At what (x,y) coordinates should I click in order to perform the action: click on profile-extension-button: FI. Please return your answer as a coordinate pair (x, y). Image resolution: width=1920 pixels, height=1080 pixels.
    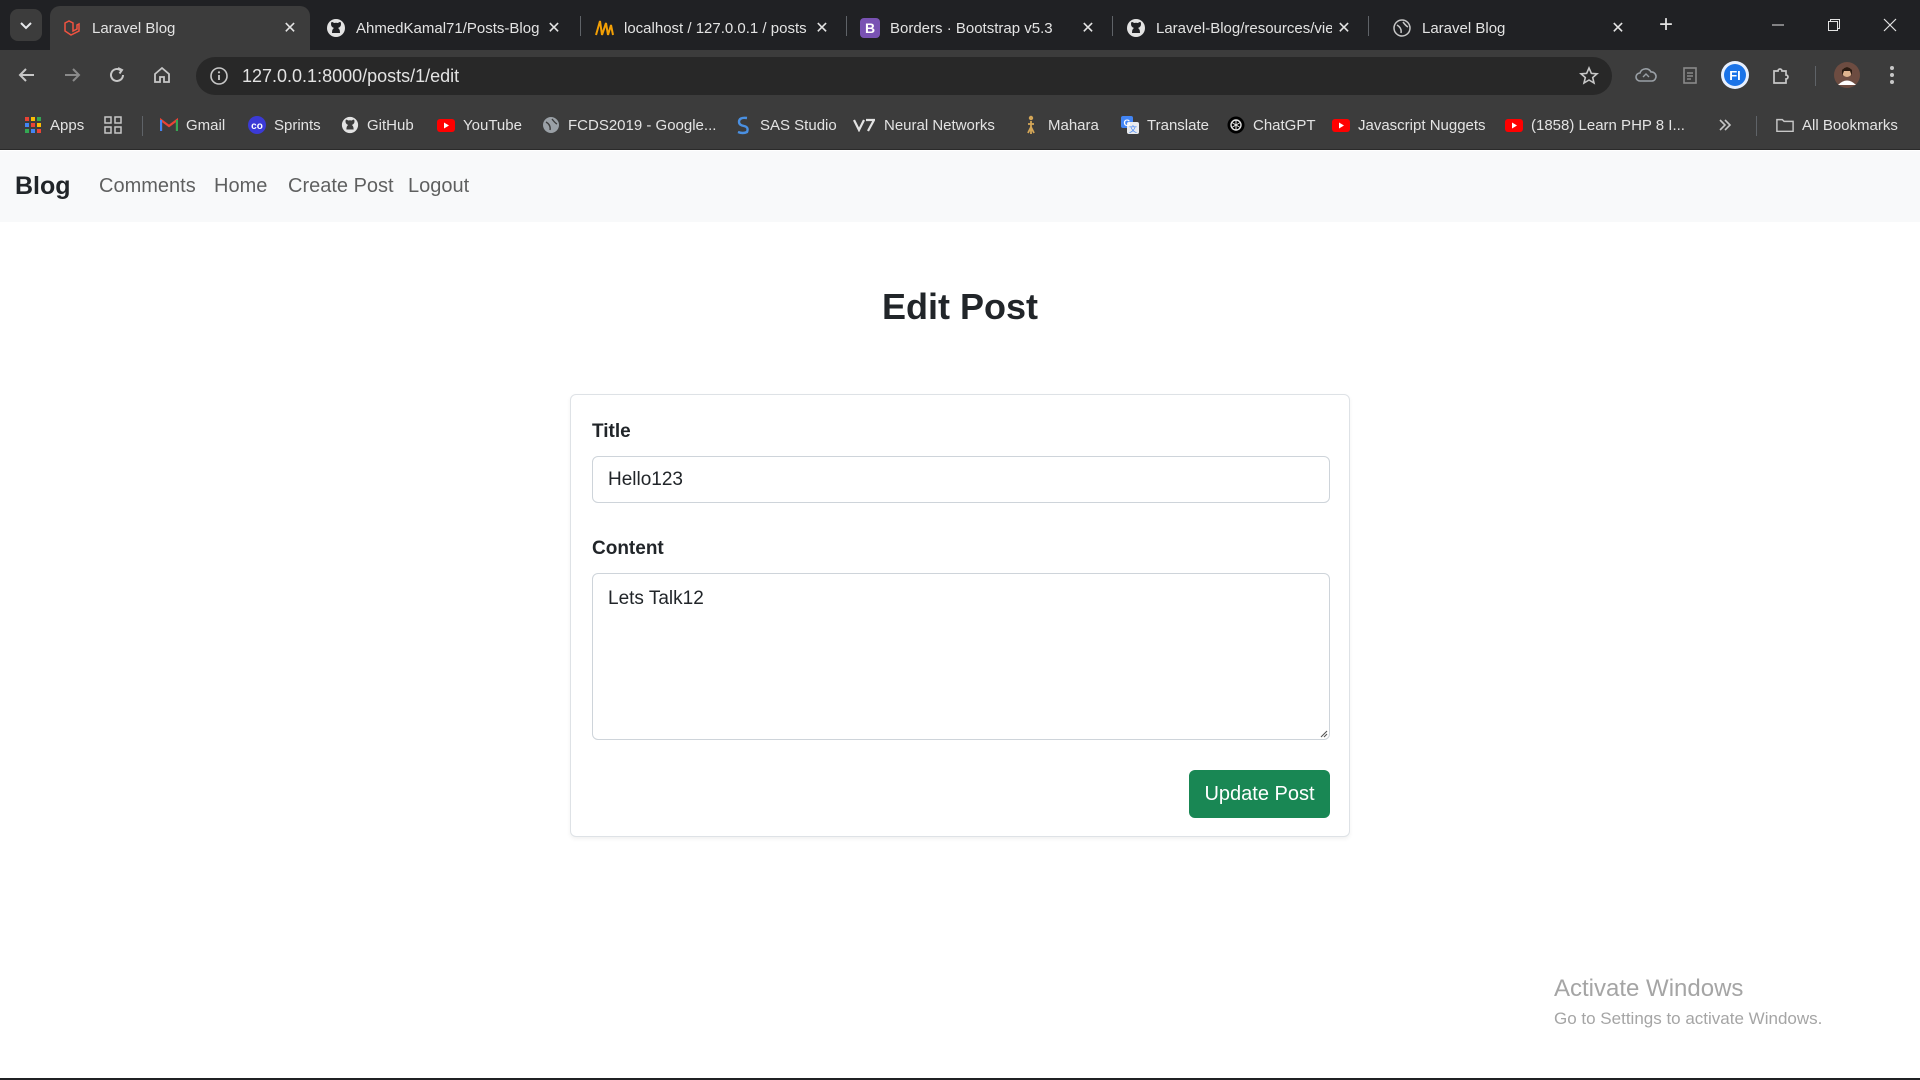
    Looking at the image, I should click on (1735, 75).